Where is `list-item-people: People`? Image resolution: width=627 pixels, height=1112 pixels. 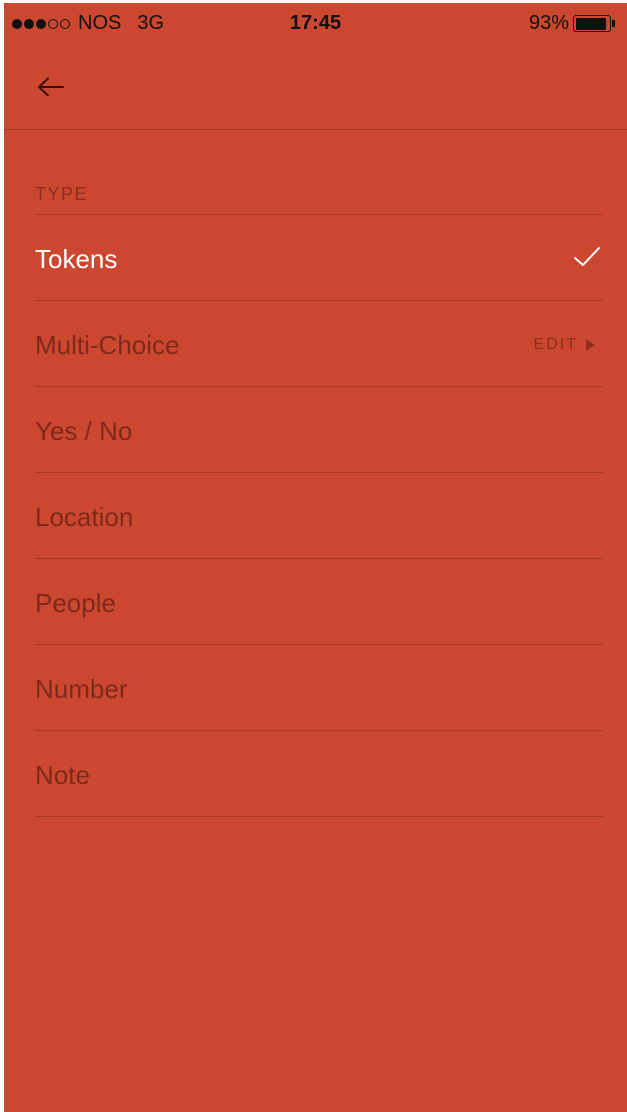
list-item-people: People is located at coordinates (319, 602).